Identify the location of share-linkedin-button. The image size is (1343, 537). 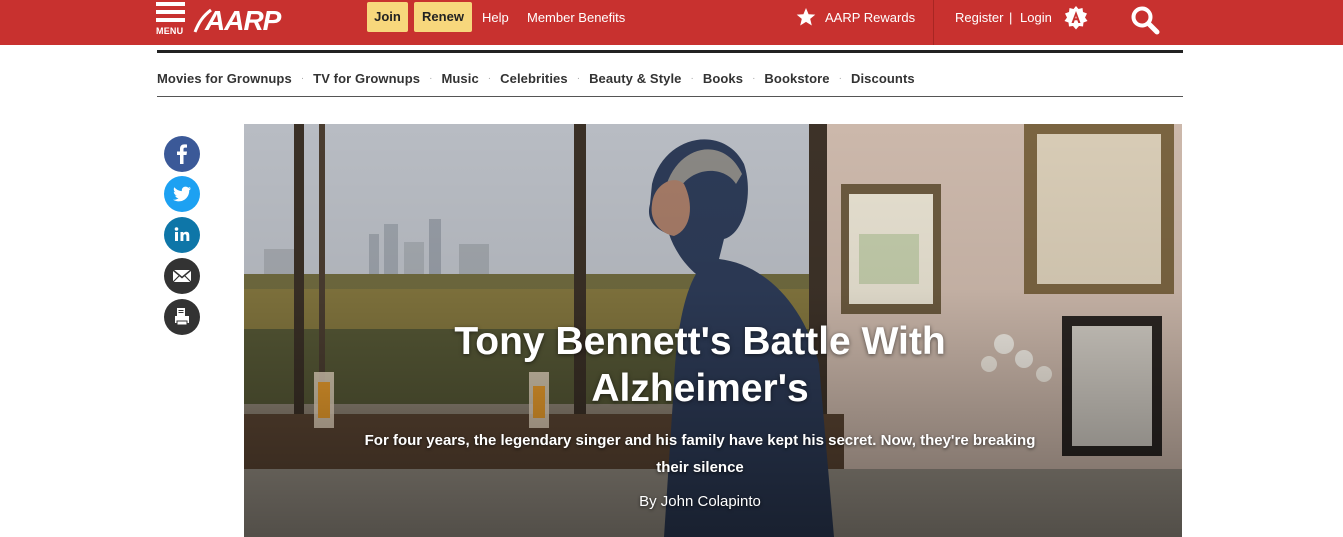
(182, 235).